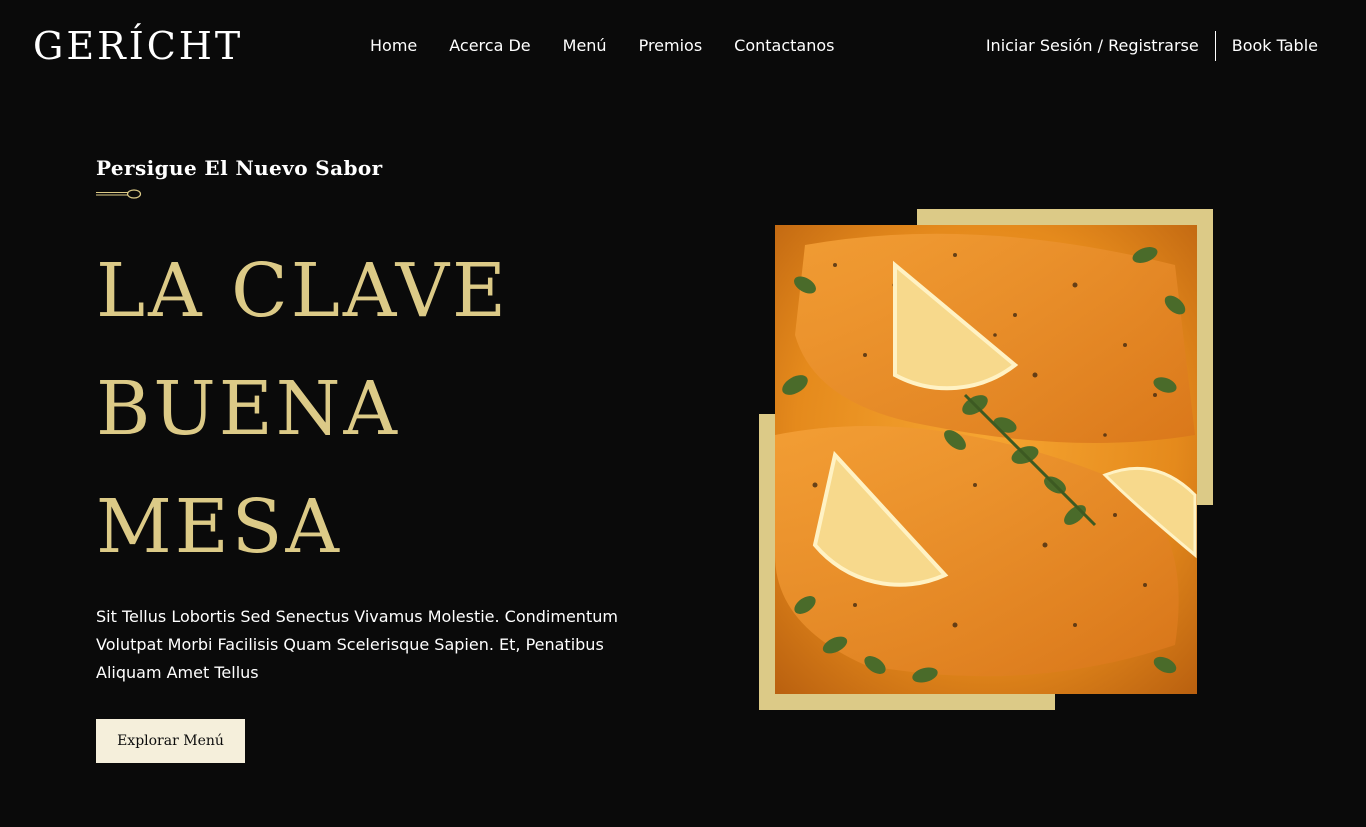 The height and width of the screenshot is (827, 1366). I want to click on headline-line-3: MESA, so click(219, 527).